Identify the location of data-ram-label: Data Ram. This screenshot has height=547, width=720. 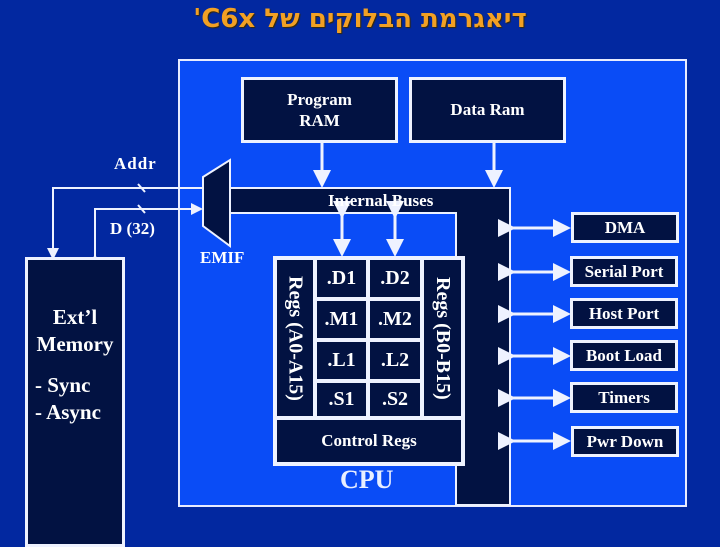
(487, 109).